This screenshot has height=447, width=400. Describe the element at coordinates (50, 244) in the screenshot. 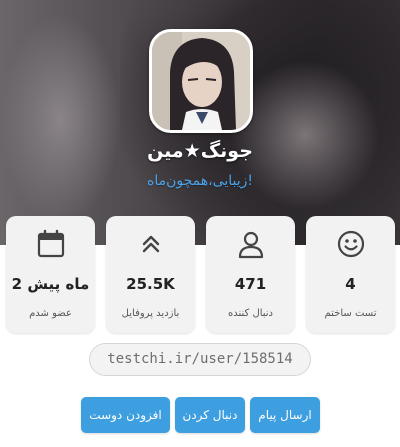

I see `calendar-icon` at that location.